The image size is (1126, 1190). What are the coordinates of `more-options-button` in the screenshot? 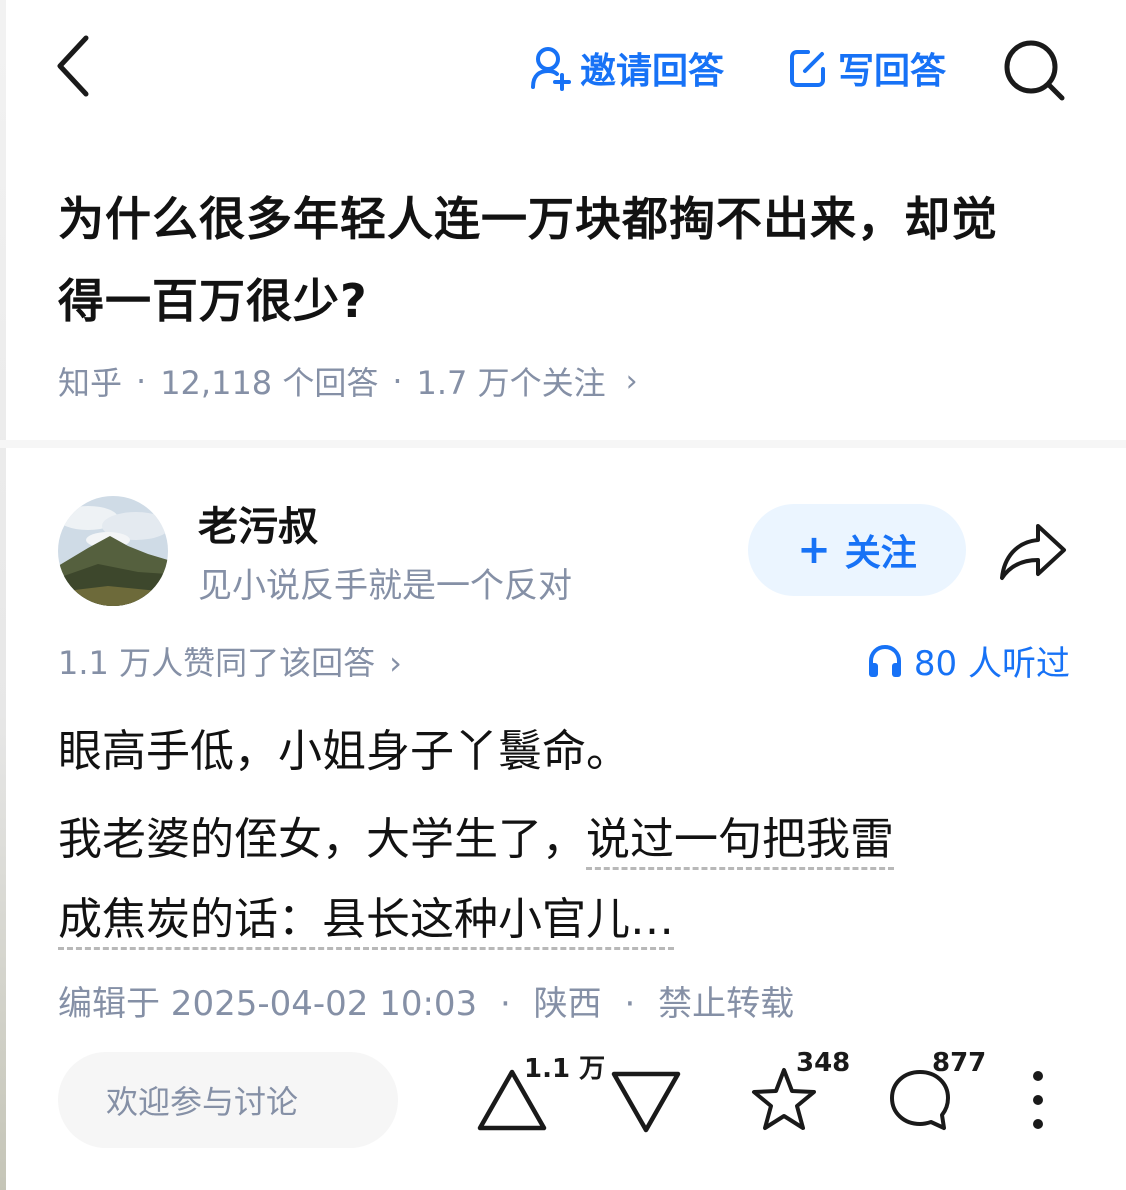 It's located at (1038, 1100).